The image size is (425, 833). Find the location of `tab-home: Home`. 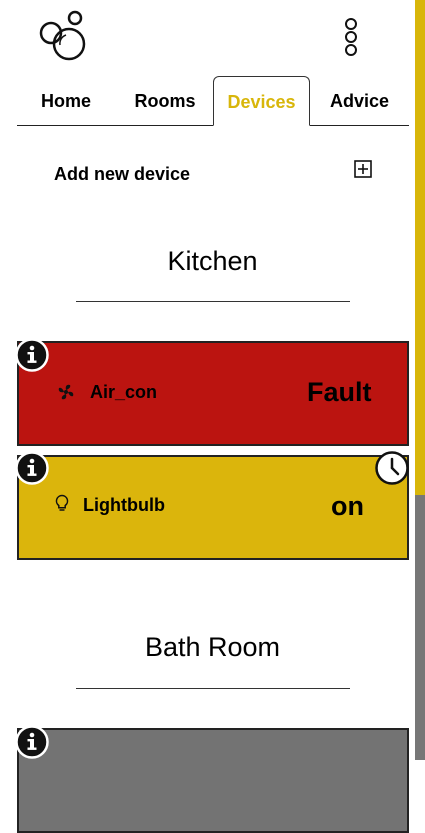

tab-home: Home is located at coordinates (66, 101).